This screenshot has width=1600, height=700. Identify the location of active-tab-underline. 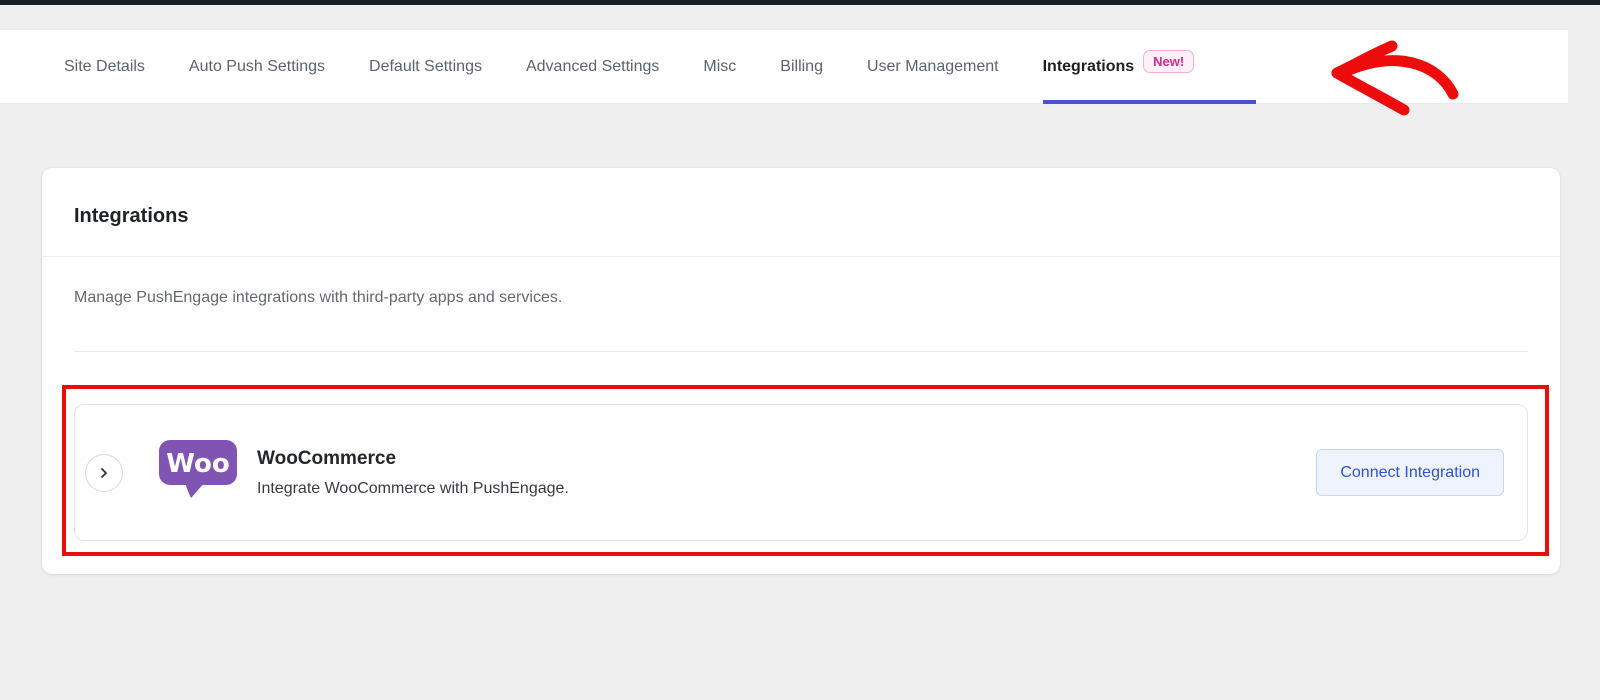
(1149, 102).